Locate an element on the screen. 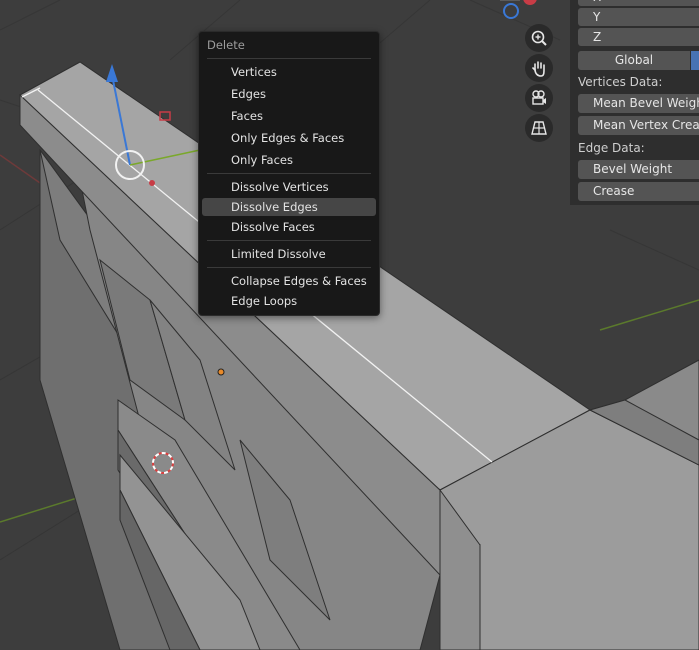 Image resolution: width=699 pixels, height=650 pixels. mean-vertex-crease-field: Mean Vertex Crease is located at coordinates (638, 125).